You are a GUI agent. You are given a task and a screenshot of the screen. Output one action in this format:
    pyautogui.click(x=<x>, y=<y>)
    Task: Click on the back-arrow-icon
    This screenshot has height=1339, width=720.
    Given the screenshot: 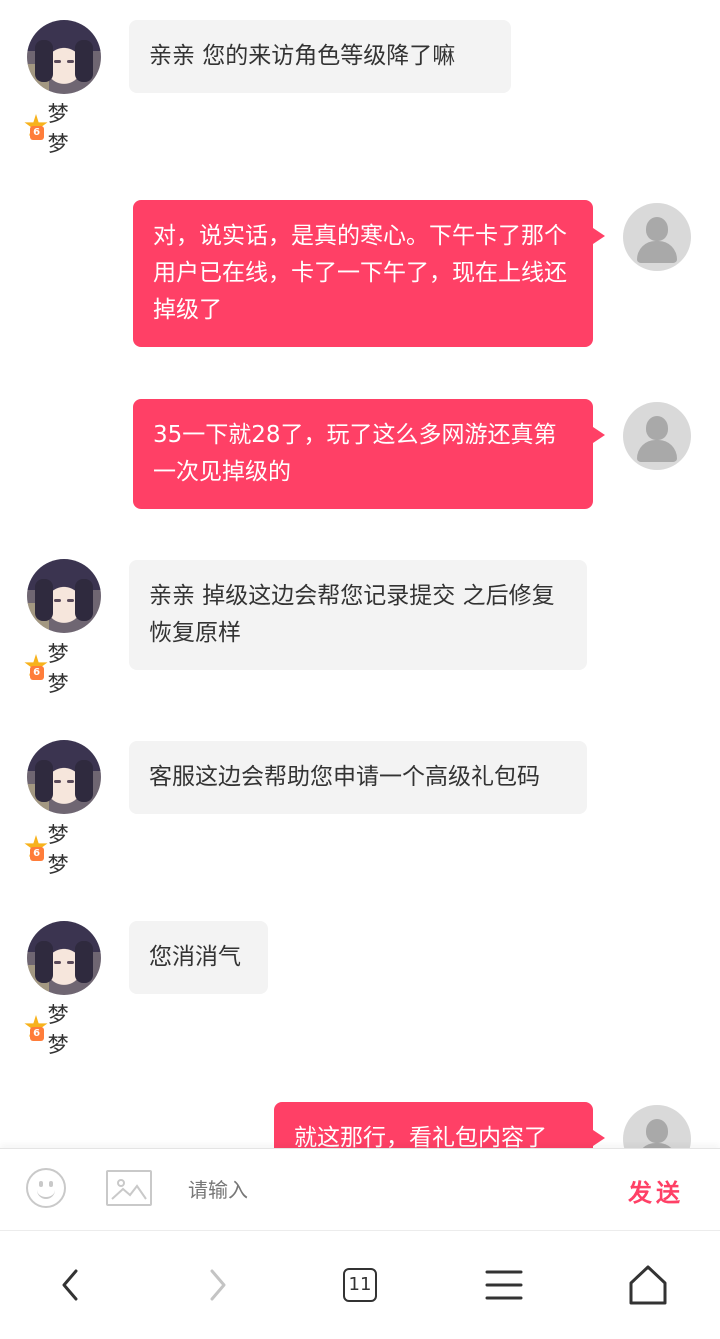 What is the action you would take?
    pyautogui.click(x=70, y=1285)
    